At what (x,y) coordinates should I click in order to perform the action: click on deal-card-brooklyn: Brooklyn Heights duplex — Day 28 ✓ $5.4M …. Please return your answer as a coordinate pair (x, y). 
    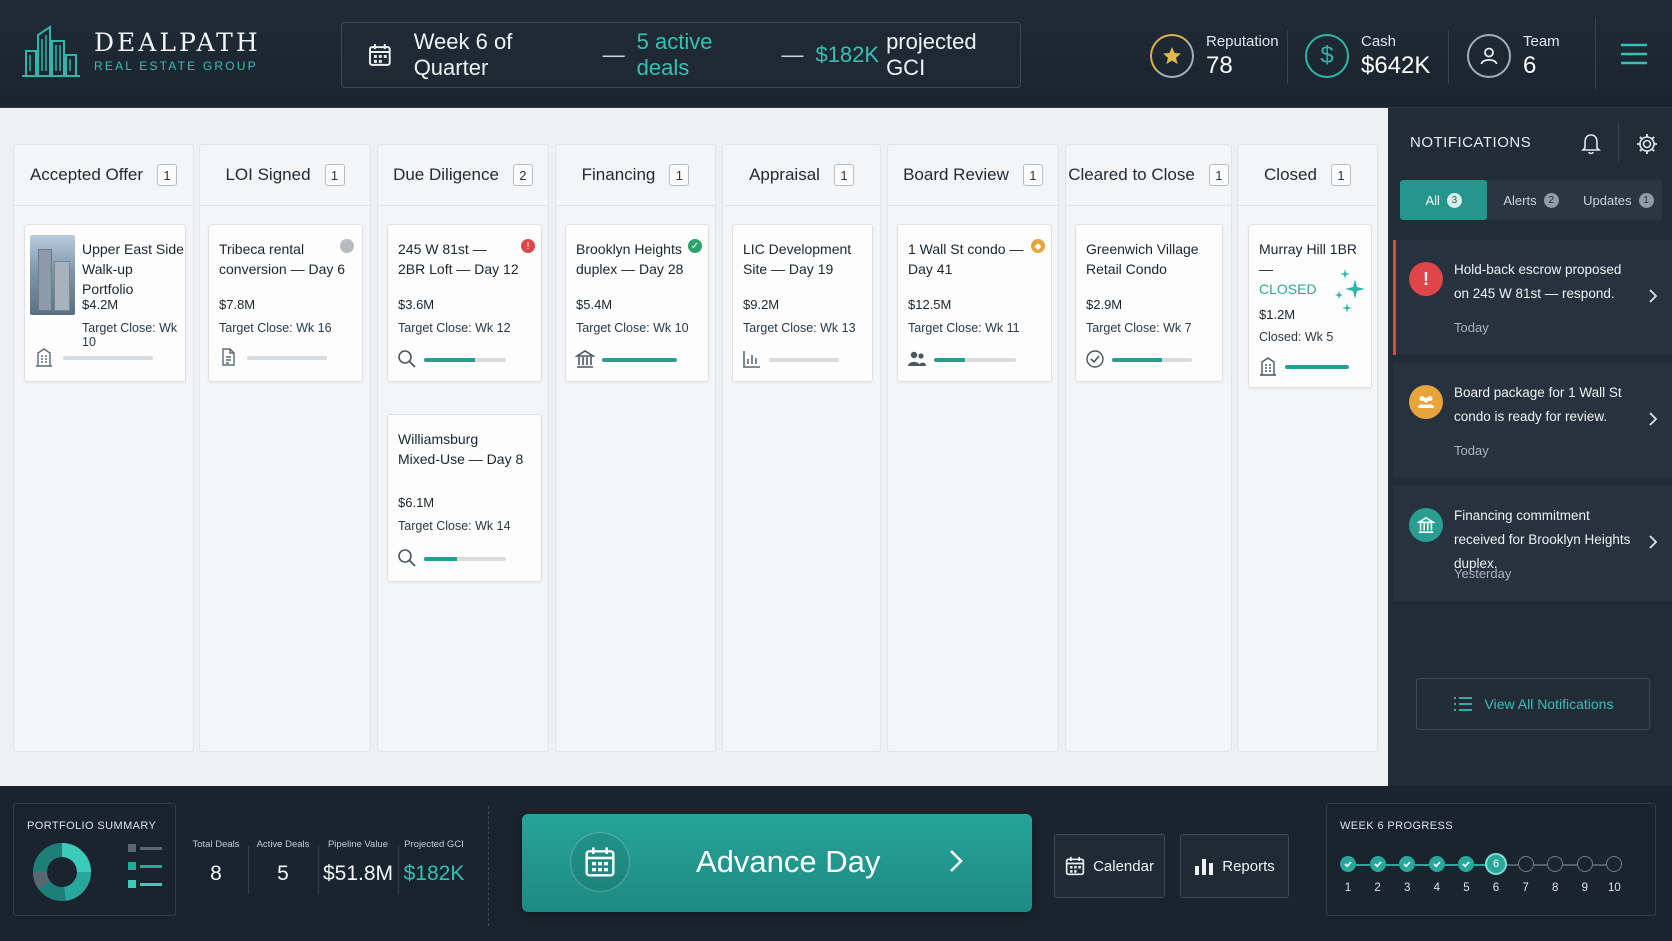
    Looking at the image, I should click on (637, 303).